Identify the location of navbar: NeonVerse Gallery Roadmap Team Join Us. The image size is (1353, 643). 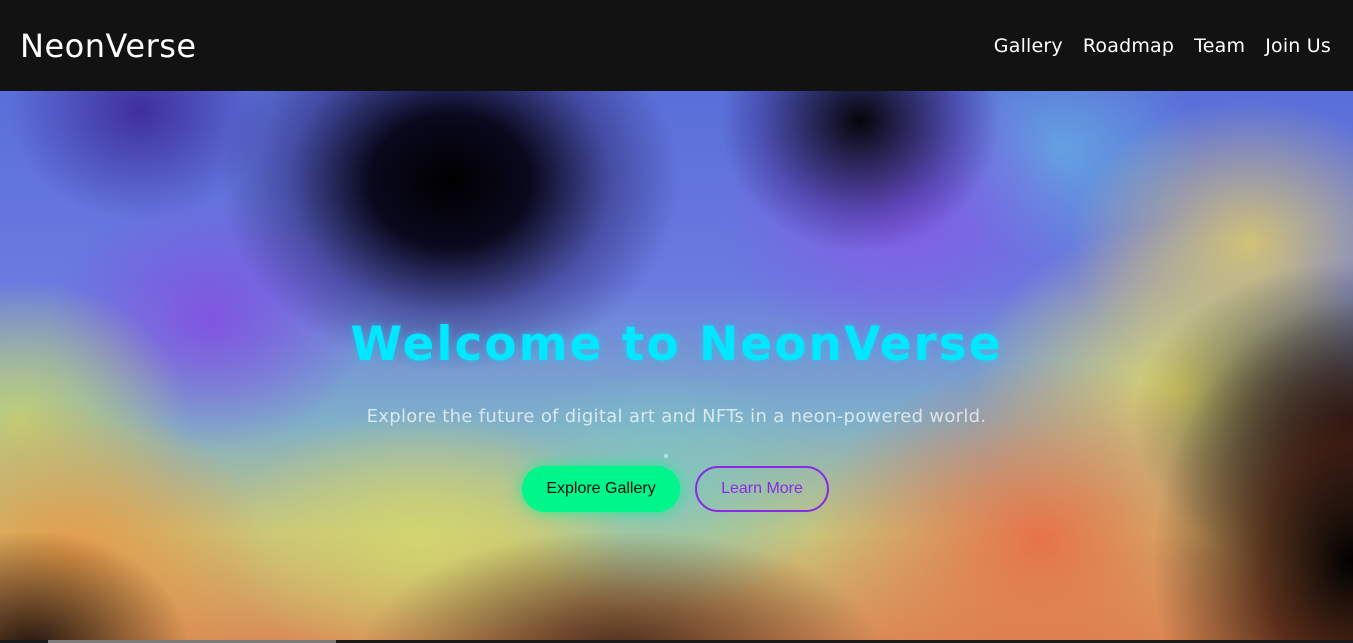
(676, 45).